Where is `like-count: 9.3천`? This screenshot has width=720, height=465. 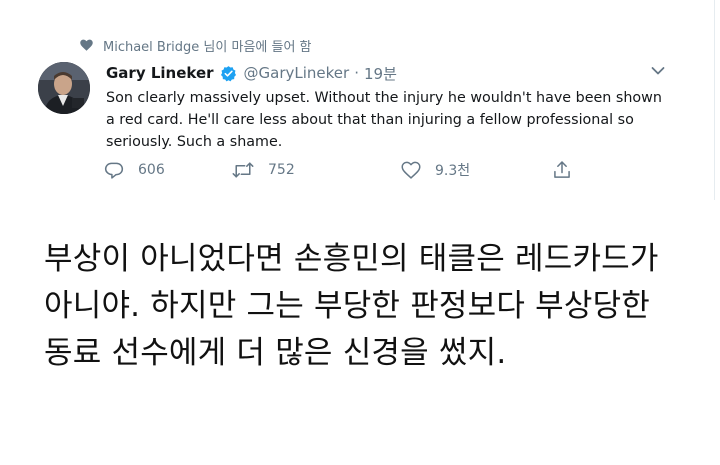 like-count: 9.3천 is located at coordinates (453, 171).